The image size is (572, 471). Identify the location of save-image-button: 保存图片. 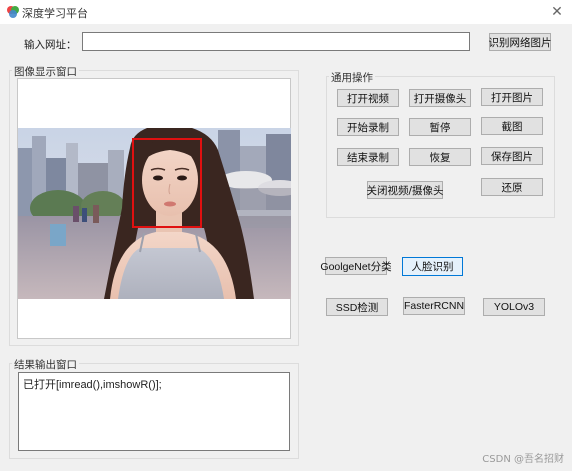
(512, 156).